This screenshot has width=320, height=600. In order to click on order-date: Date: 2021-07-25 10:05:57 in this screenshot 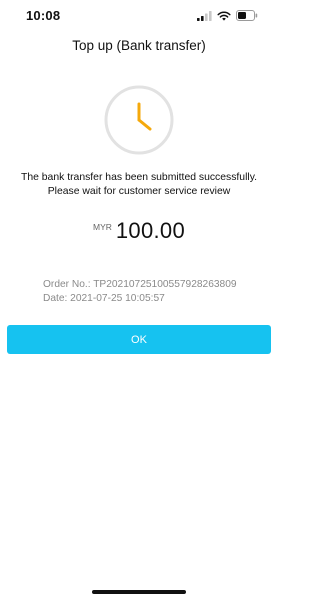, I will do `click(104, 298)`.